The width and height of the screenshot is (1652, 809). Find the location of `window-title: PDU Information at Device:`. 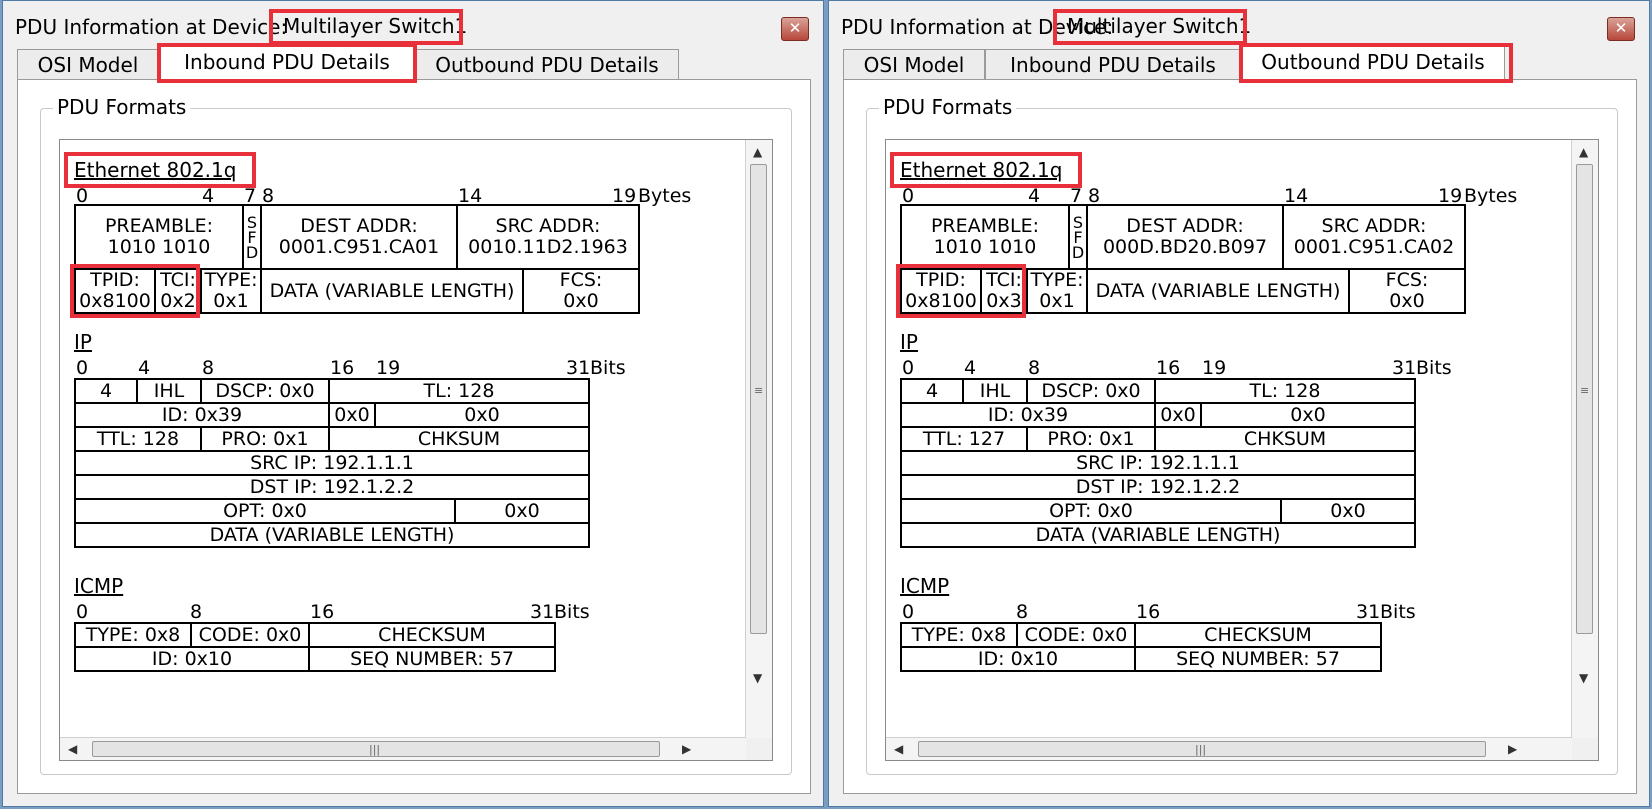

window-title: PDU Information at Device: is located at coordinates (151, 27).